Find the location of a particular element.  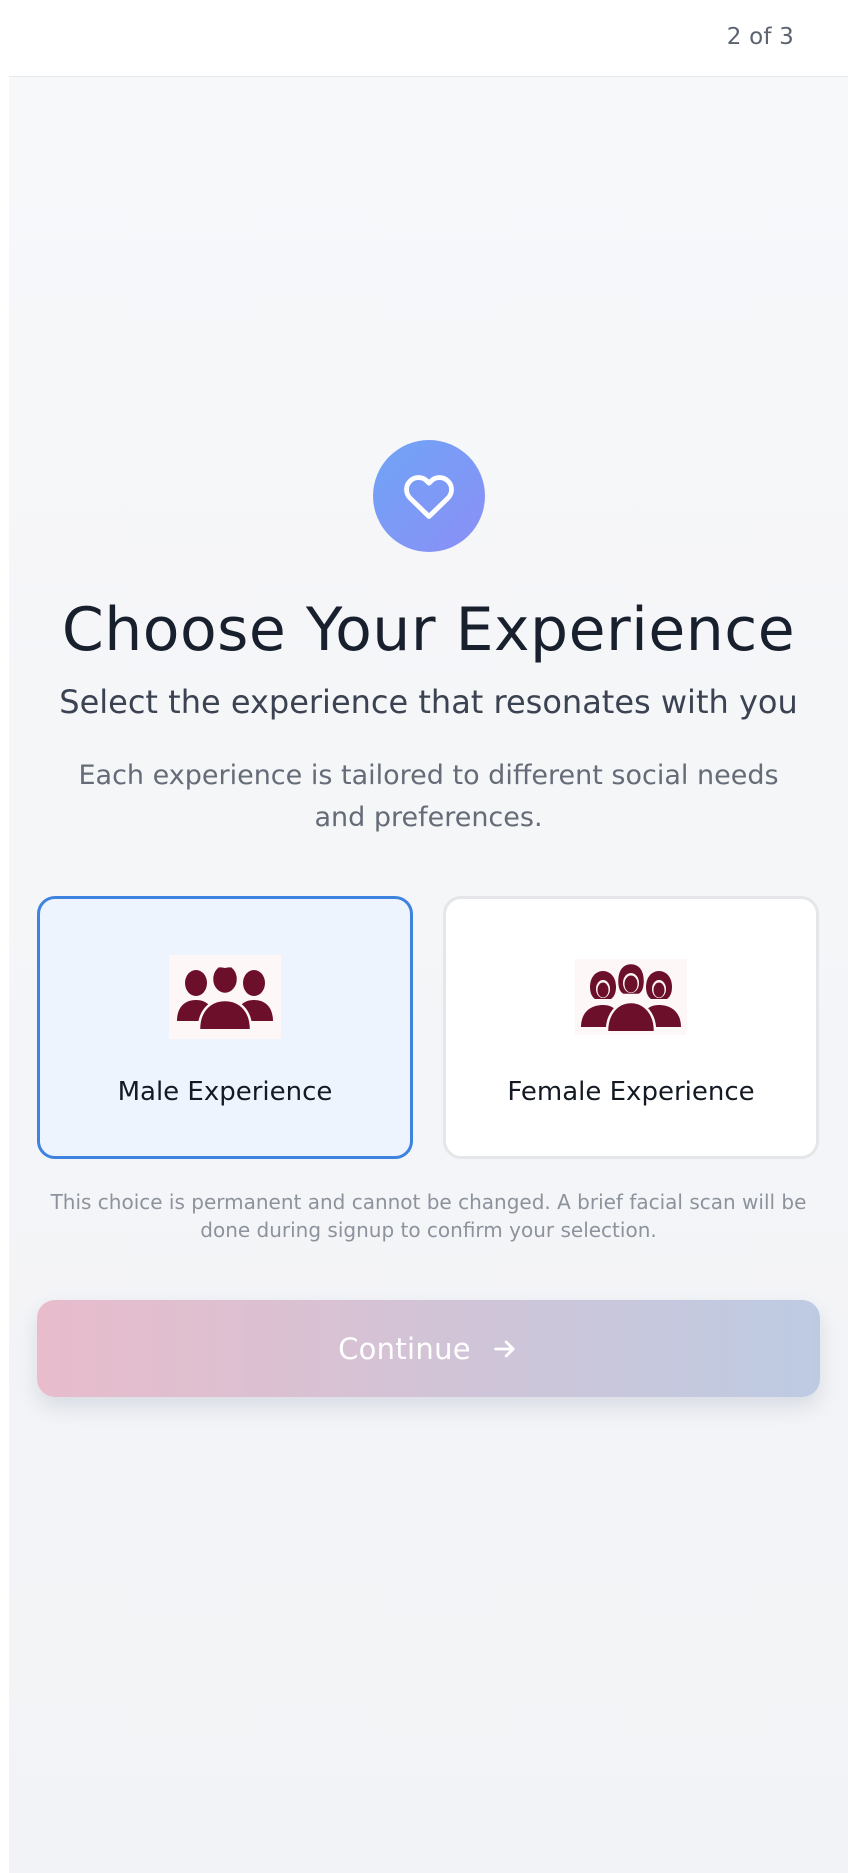

heart-badge is located at coordinates (429, 496).